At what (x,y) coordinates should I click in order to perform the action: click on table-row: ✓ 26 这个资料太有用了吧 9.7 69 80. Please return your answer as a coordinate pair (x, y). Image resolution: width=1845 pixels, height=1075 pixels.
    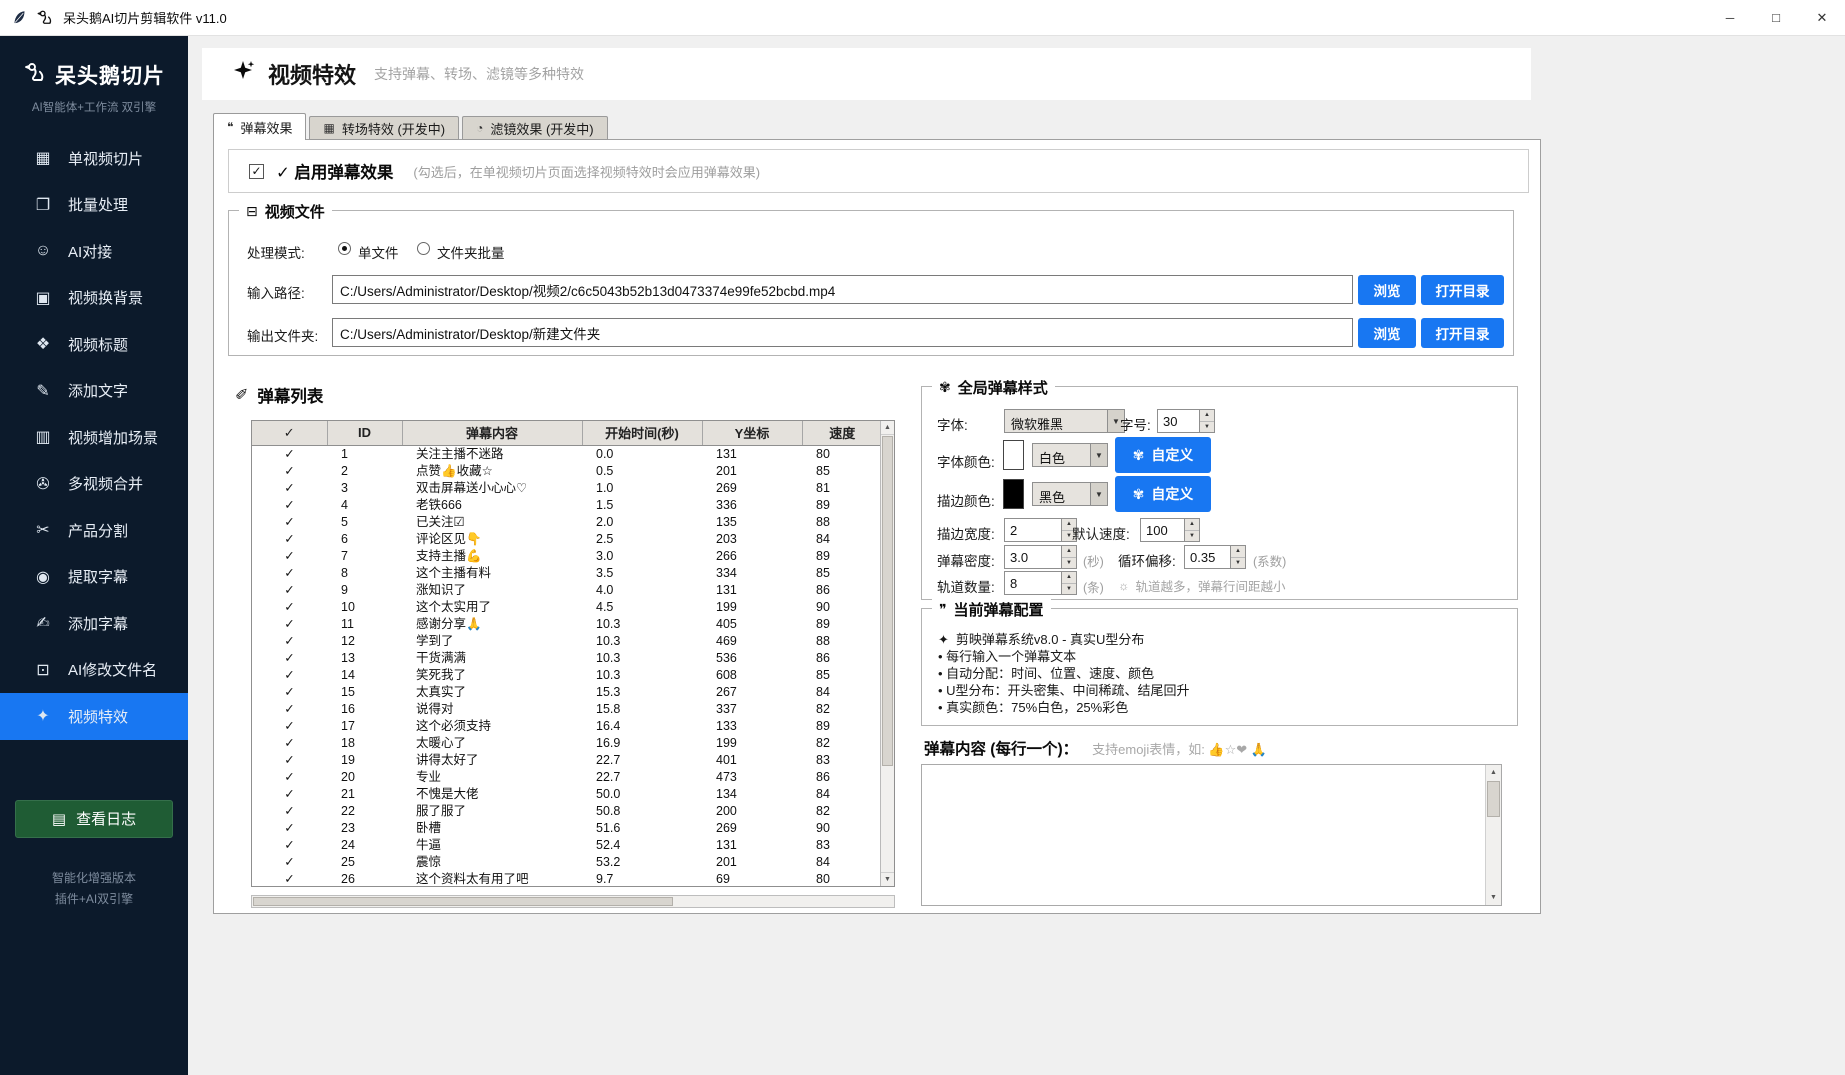
    Looking at the image, I should click on (567, 879).